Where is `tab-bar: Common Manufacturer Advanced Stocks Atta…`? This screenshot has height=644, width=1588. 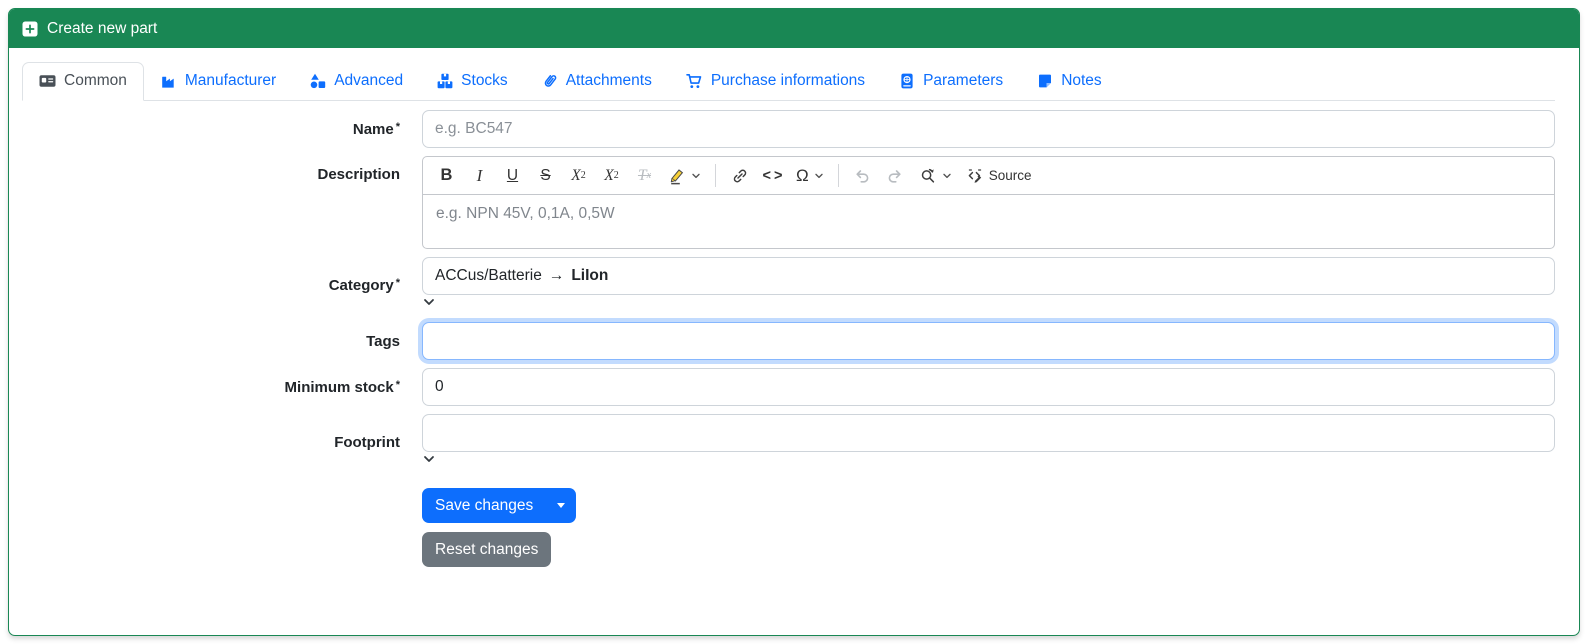 tab-bar: Common Manufacturer Advanced Stocks Atta… is located at coordinates (788, 81).